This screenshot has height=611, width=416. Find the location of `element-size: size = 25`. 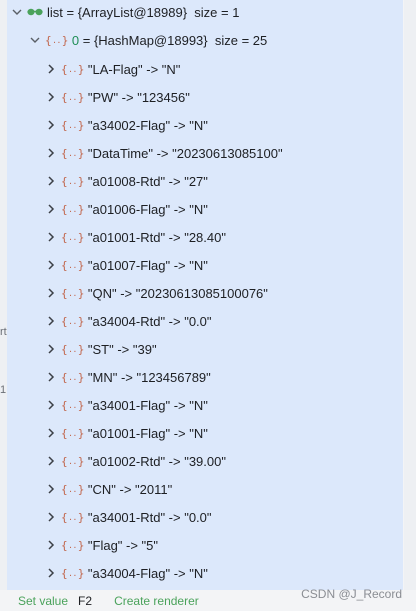

element-size: size = 25 is located at coordinates (241, 40).